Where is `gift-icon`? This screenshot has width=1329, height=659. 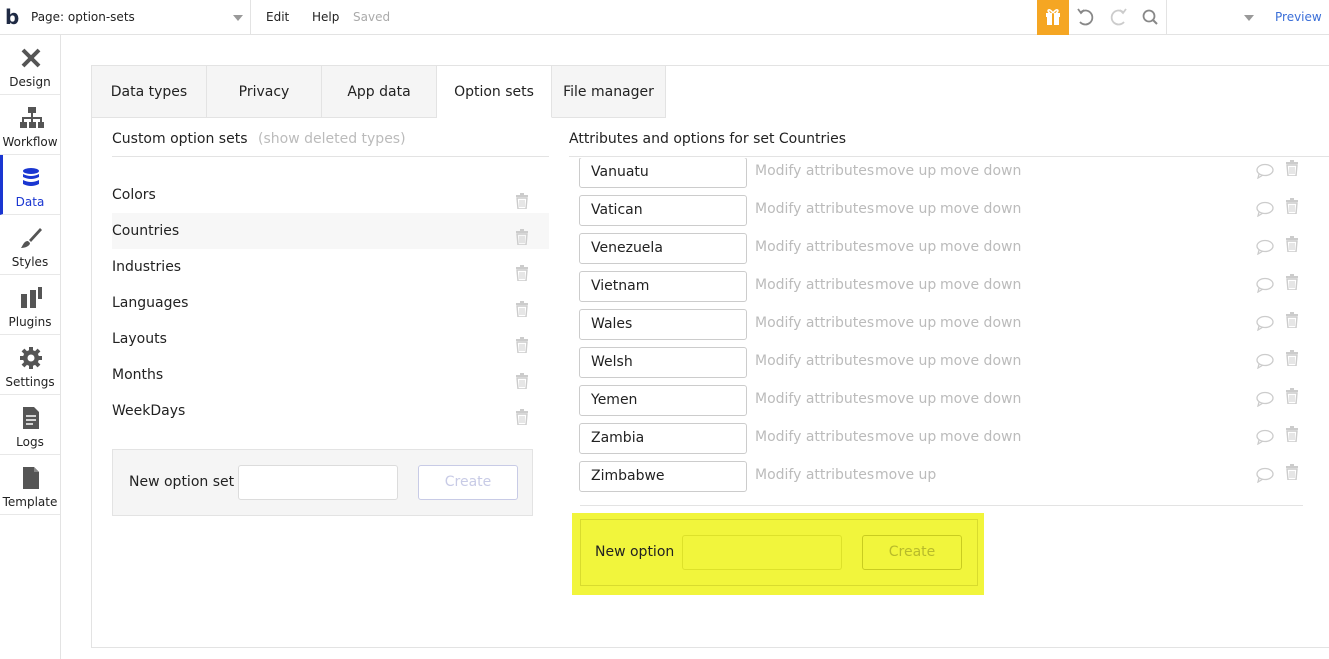
gift-icon is located at coordinates (1053, 17).